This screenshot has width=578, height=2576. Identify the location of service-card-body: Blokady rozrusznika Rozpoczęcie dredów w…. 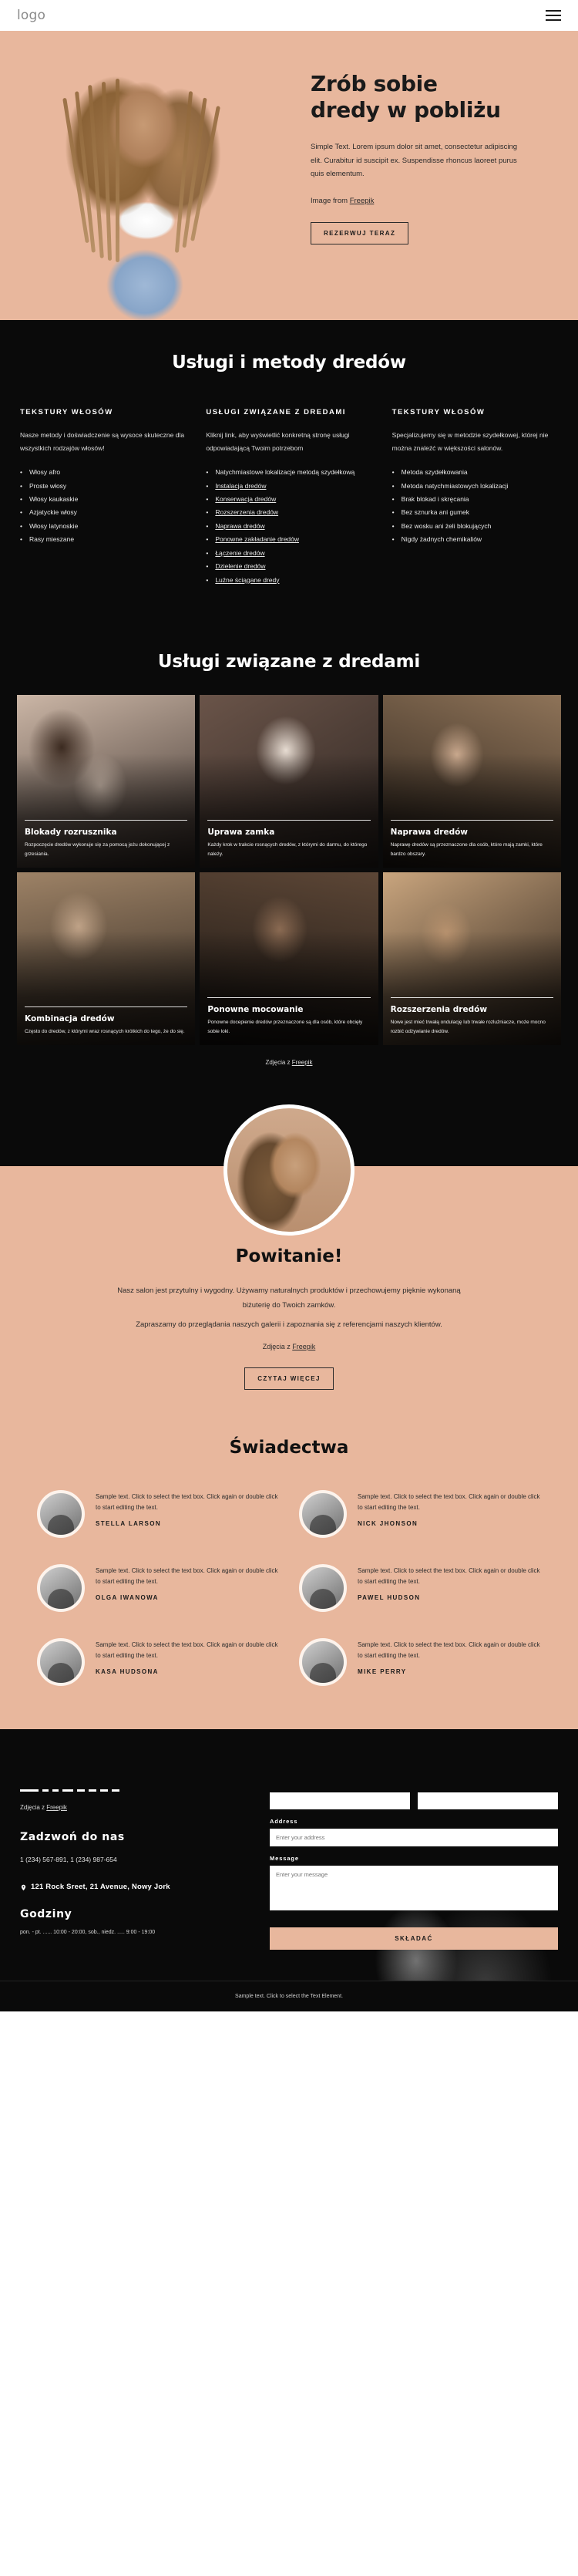
(106, 839).